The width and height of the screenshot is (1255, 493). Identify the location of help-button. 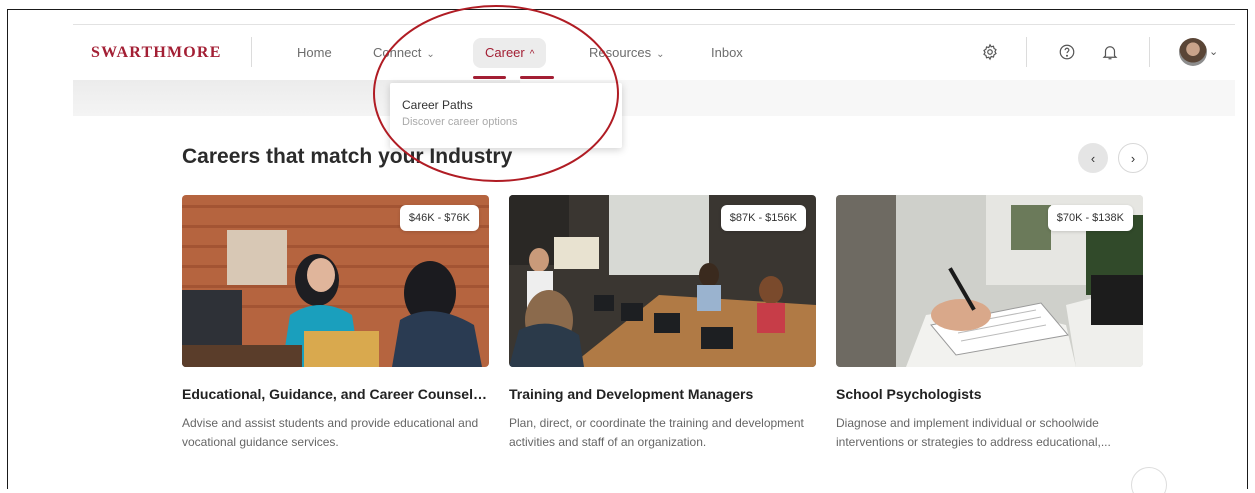
(1067, 52).